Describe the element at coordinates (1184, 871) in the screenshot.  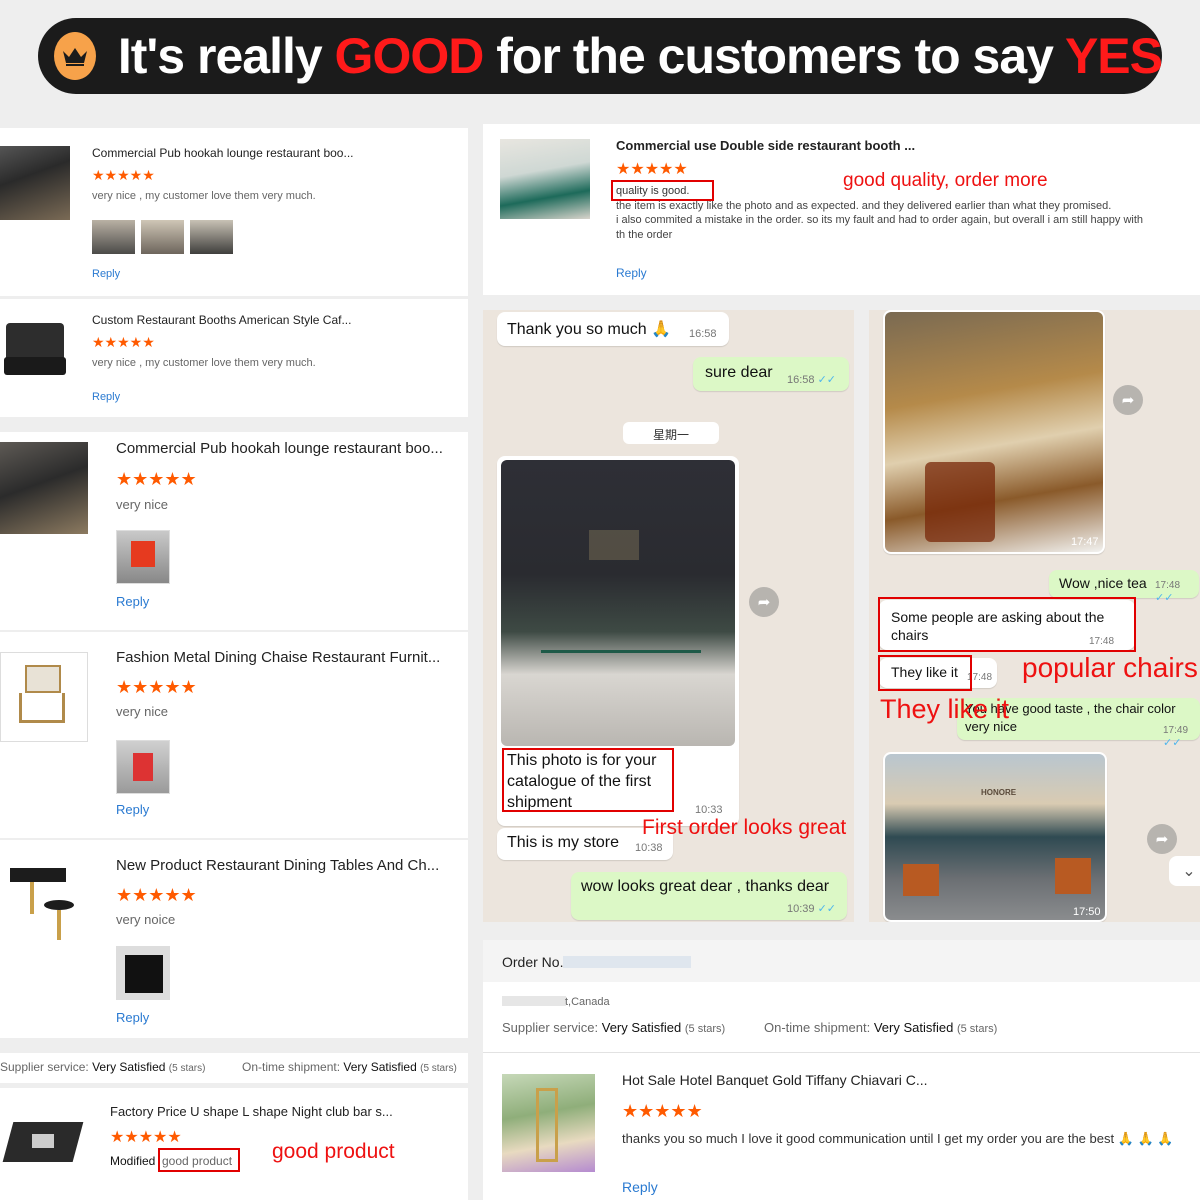
I see `scroll-down-icon: ⌄` at that location.